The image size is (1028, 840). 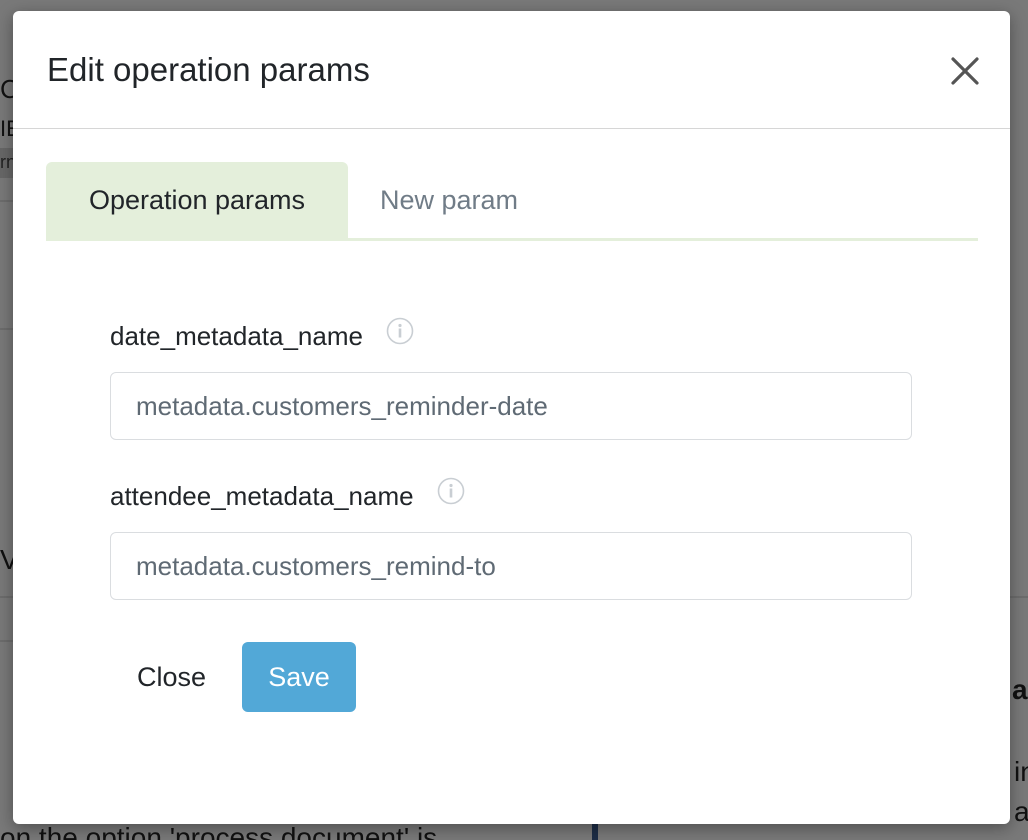 I want to click on close-icon, so click(x=965, y=71).